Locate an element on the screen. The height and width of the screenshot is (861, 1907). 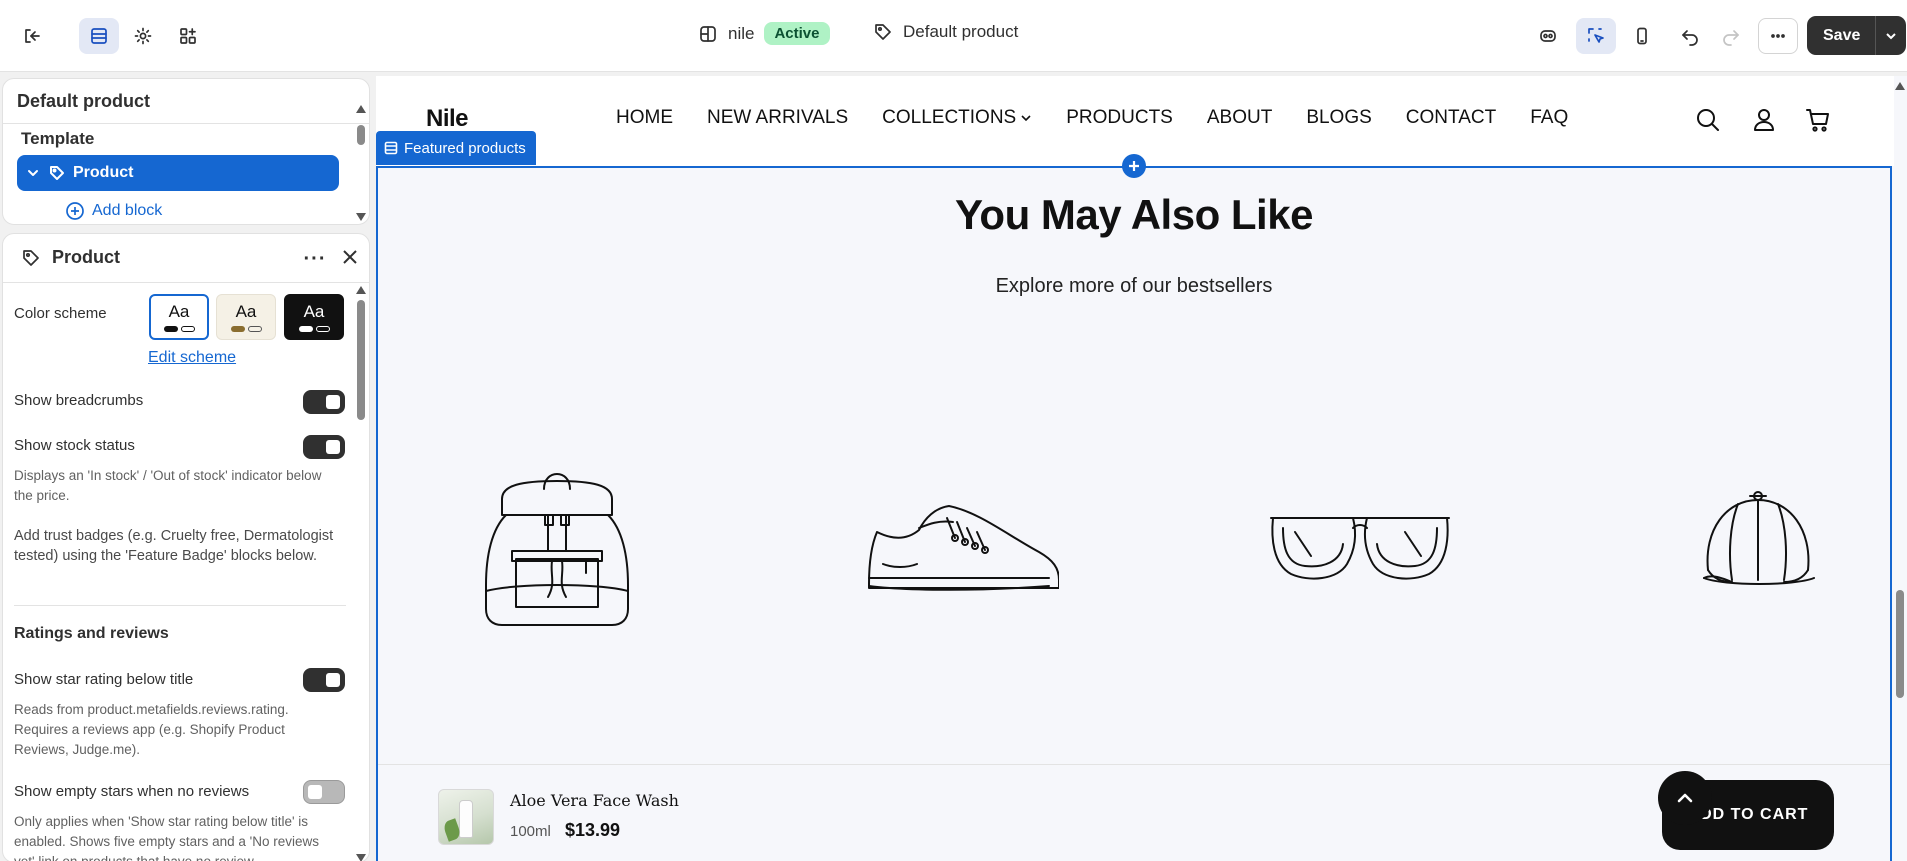
ratings-heading: Ratings and reviews is located at coordinates (91, 633).